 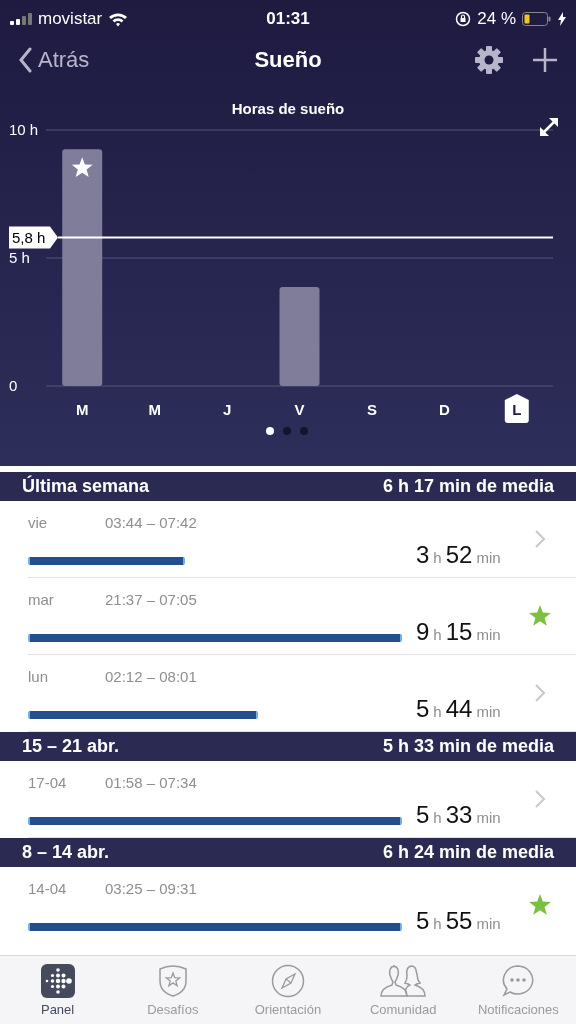 What do you see at coordinates (371, 409) in the screenshot?
I see `day-label: S` at bounding box center [371, 409].